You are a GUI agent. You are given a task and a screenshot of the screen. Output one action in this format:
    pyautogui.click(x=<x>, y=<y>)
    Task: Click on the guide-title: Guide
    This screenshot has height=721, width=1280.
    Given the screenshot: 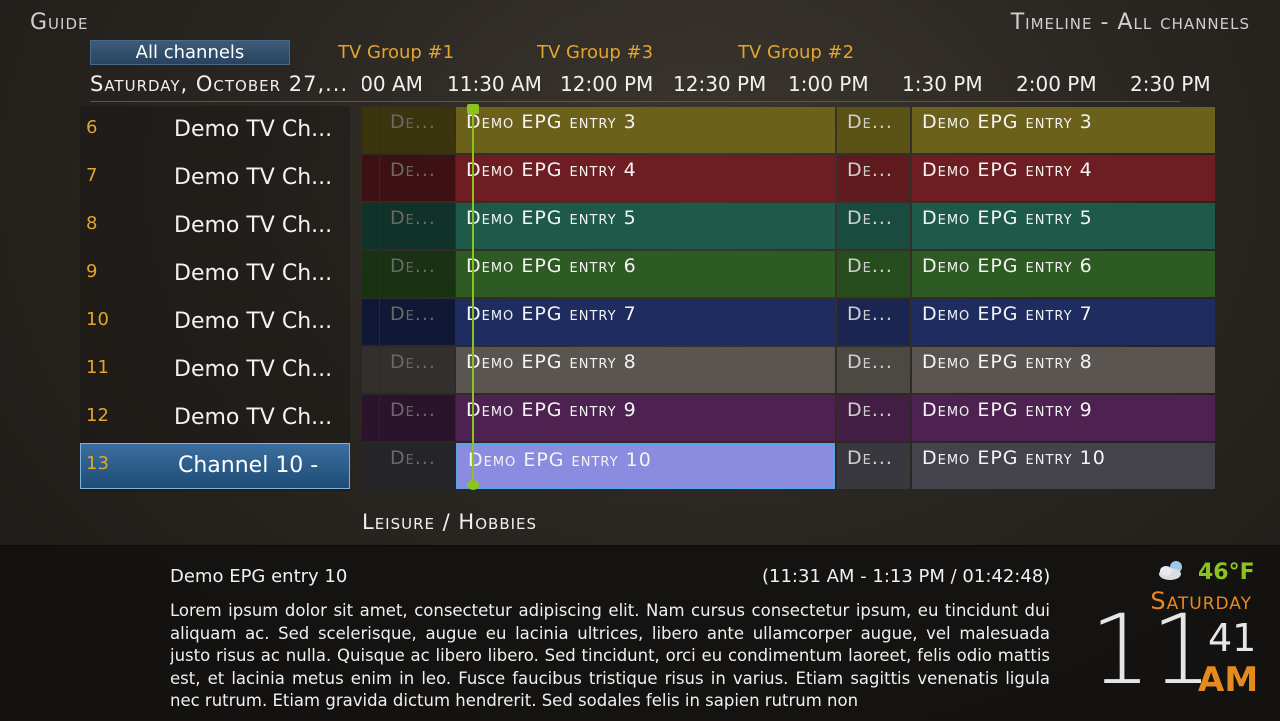 What is the action you would take?
    pyautogui.click(x=59, y=22)
    